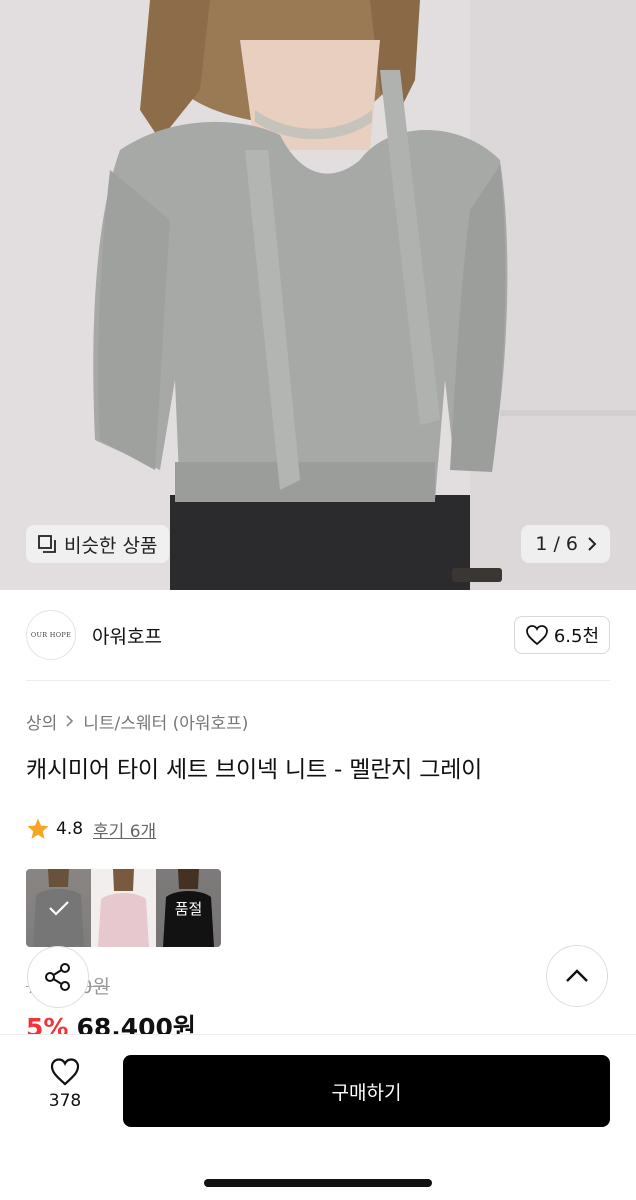 This screenshot has height=1200, width=636. Describe the element at coordinates (576, 636) in the screenshot. I see `brand-like-count: 6.5천` at that location.